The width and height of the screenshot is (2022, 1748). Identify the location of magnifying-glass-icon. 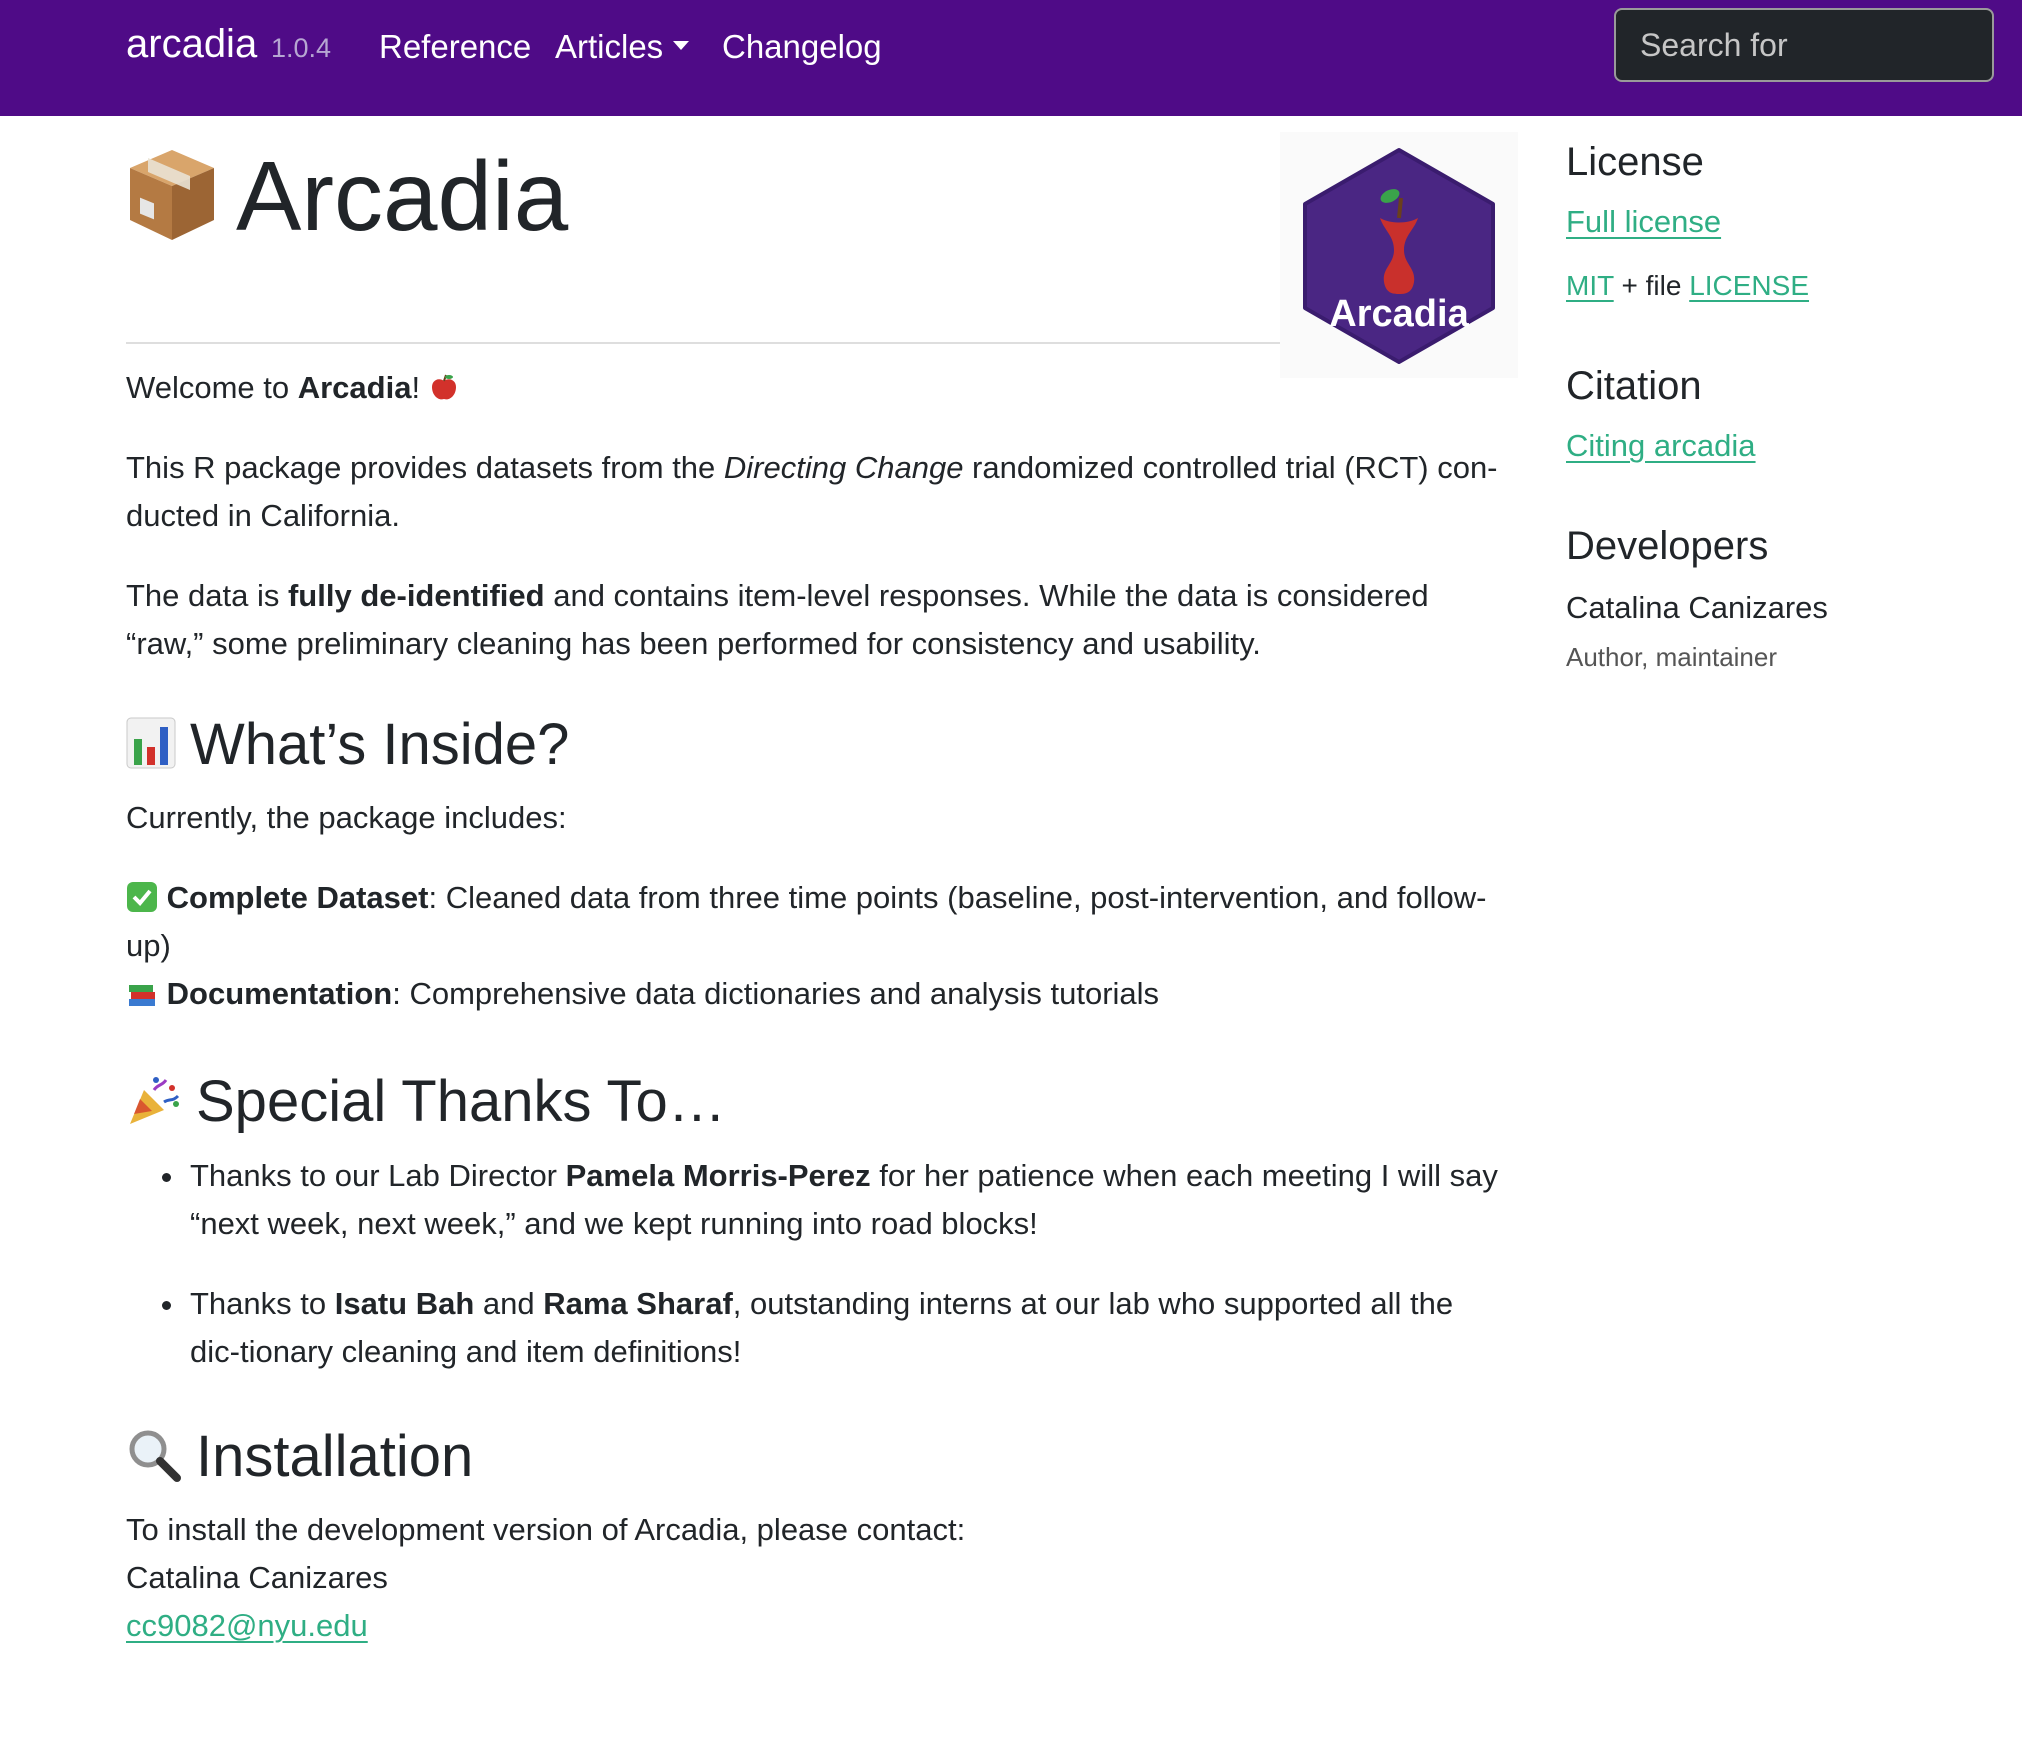
(155, 1456).